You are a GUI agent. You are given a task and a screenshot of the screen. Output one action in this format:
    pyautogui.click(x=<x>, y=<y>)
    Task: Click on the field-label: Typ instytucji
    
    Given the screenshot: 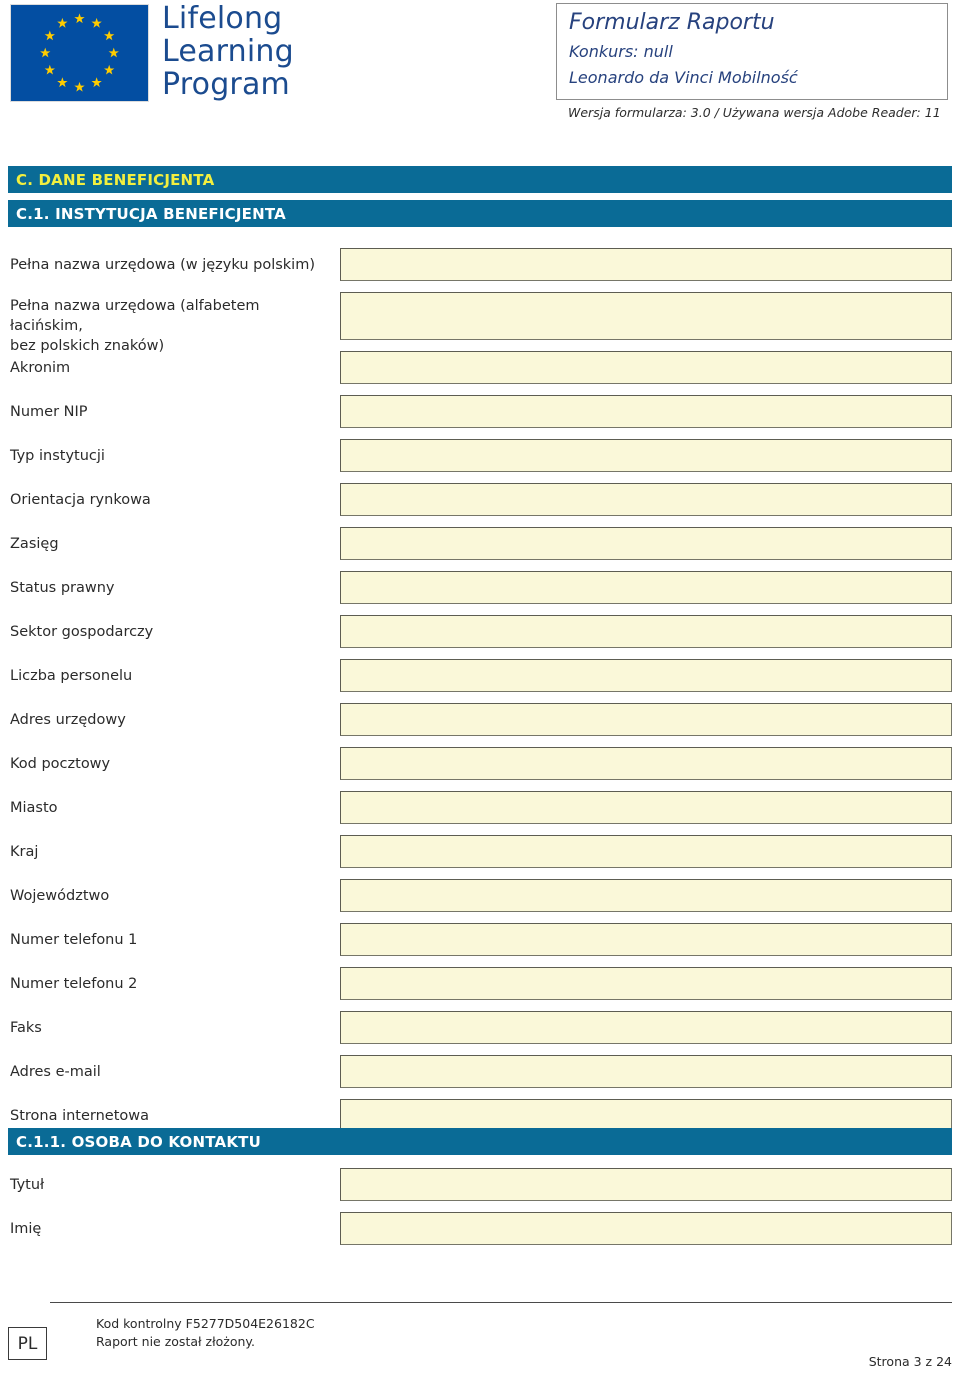 What is the action you would take?
    pyautogui.click(x=57, y=455)
    